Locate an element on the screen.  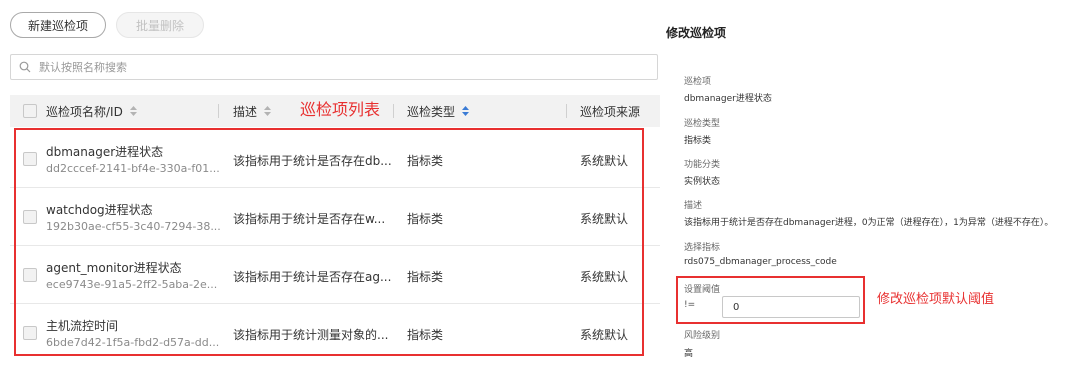
column-header-source: 巡检项来源 is located at coordinates (610, 111).